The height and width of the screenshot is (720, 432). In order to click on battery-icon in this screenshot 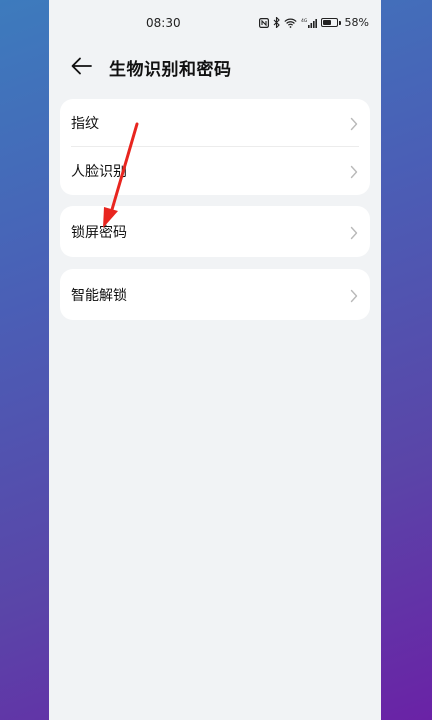, I will do `click(329, 22)`.